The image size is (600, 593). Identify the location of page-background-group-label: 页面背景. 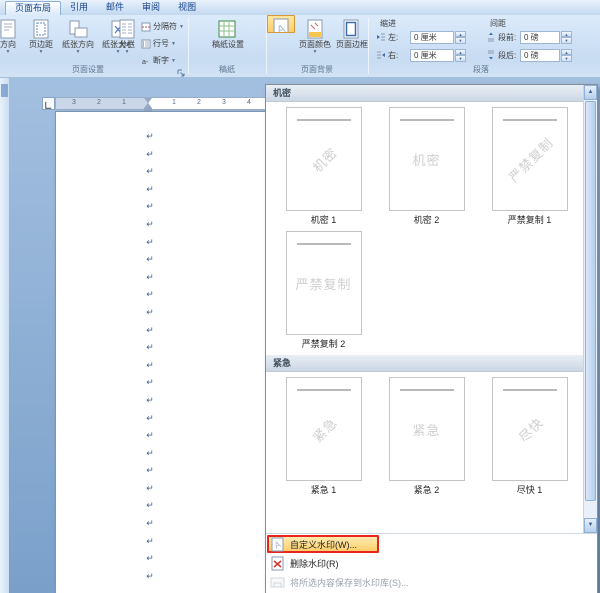
(317, 69).